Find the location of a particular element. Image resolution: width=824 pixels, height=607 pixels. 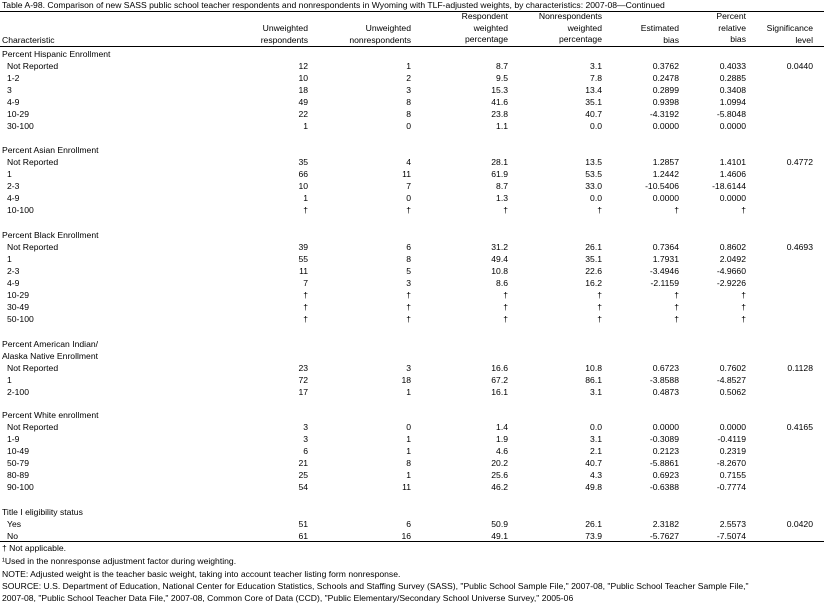

table-cell: 0.0440 is located at coordinates (799, 66).